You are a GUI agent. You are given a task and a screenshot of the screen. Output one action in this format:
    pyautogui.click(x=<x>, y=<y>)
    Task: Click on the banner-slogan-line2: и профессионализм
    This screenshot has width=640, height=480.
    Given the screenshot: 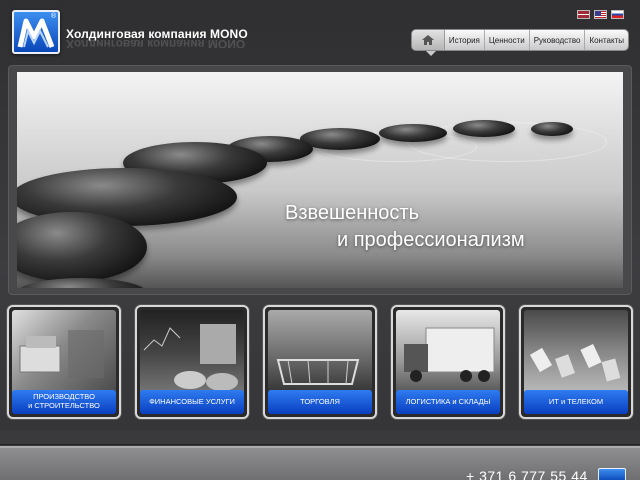 What is the action you would take?
    pyautogui.click(x=431, y=240)
    